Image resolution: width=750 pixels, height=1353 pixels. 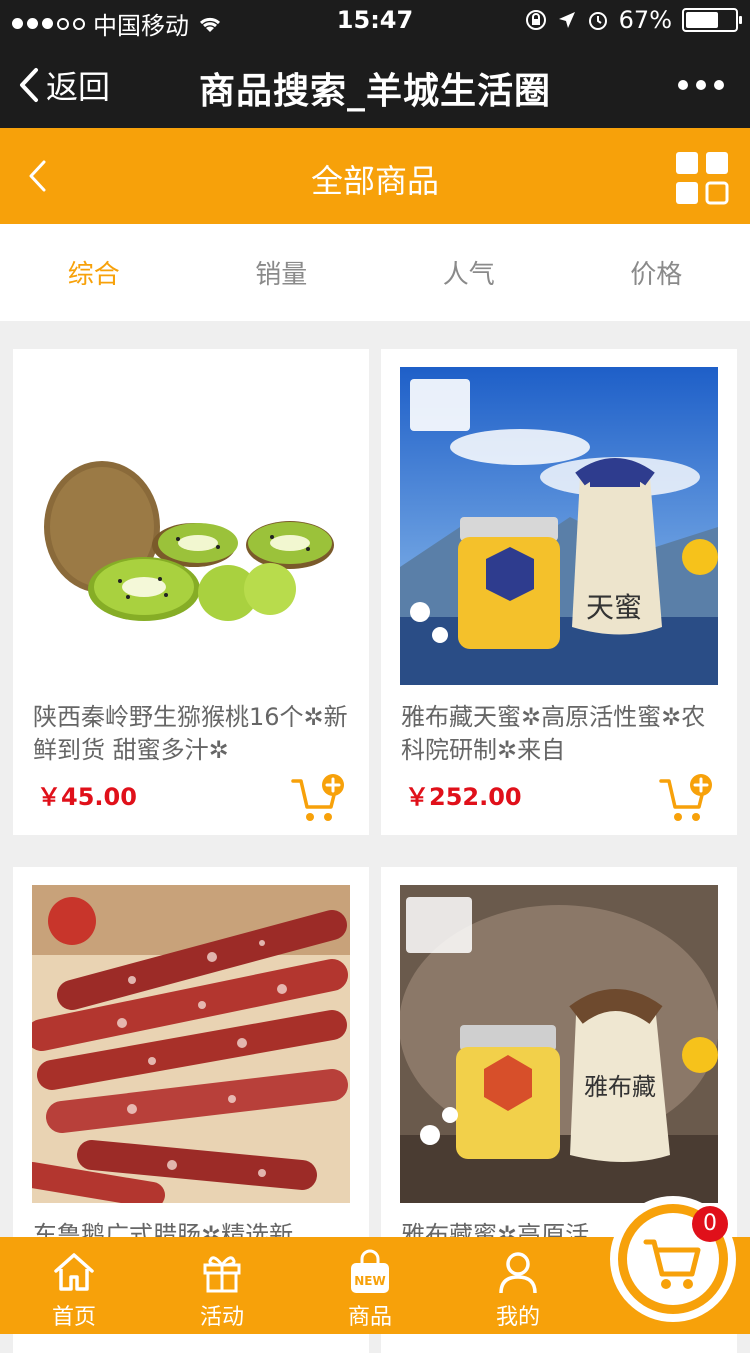 What do you see at coordinates (370, 1317) in the screenshot?
I see `tab-products-label: 商品` at bounding box center [370, 1317].